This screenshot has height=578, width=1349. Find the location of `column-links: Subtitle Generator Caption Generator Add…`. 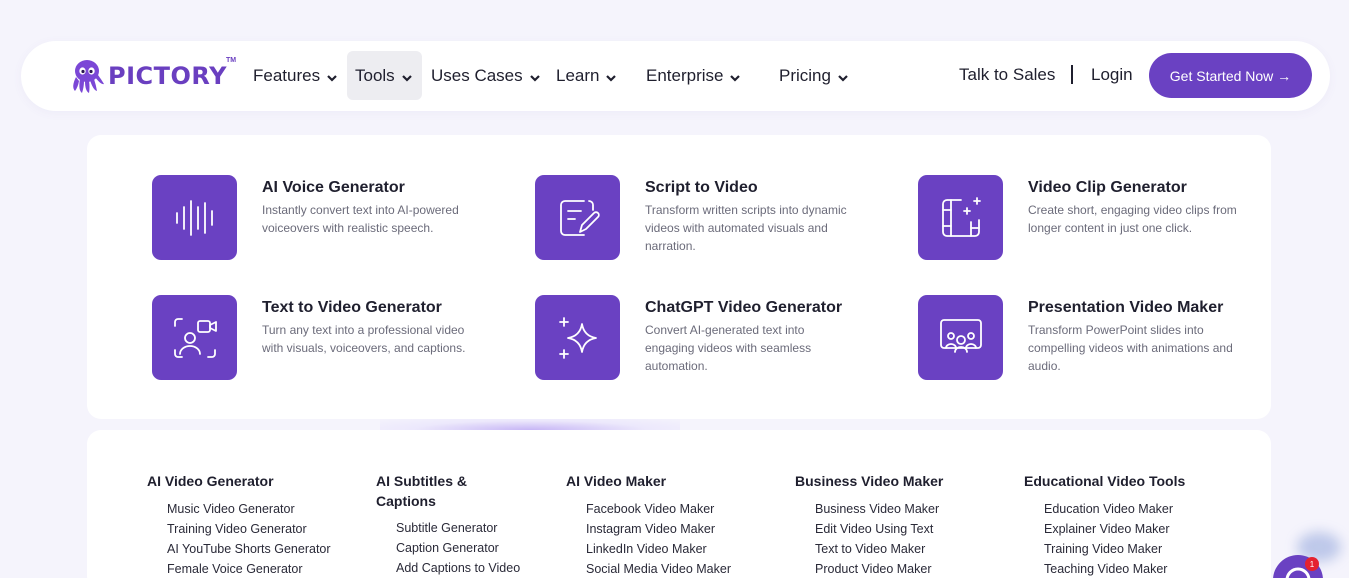

column-links: Subtitle Generator Caption Generator Add… is located at coordinates (448, 548).